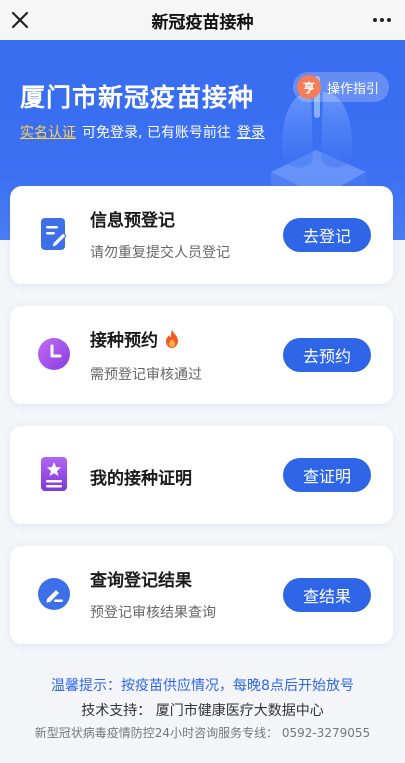  Describe the element at coordinates (146, 375) in the screenshot. I see `card-desc: 需预登记审核通过` at that location.